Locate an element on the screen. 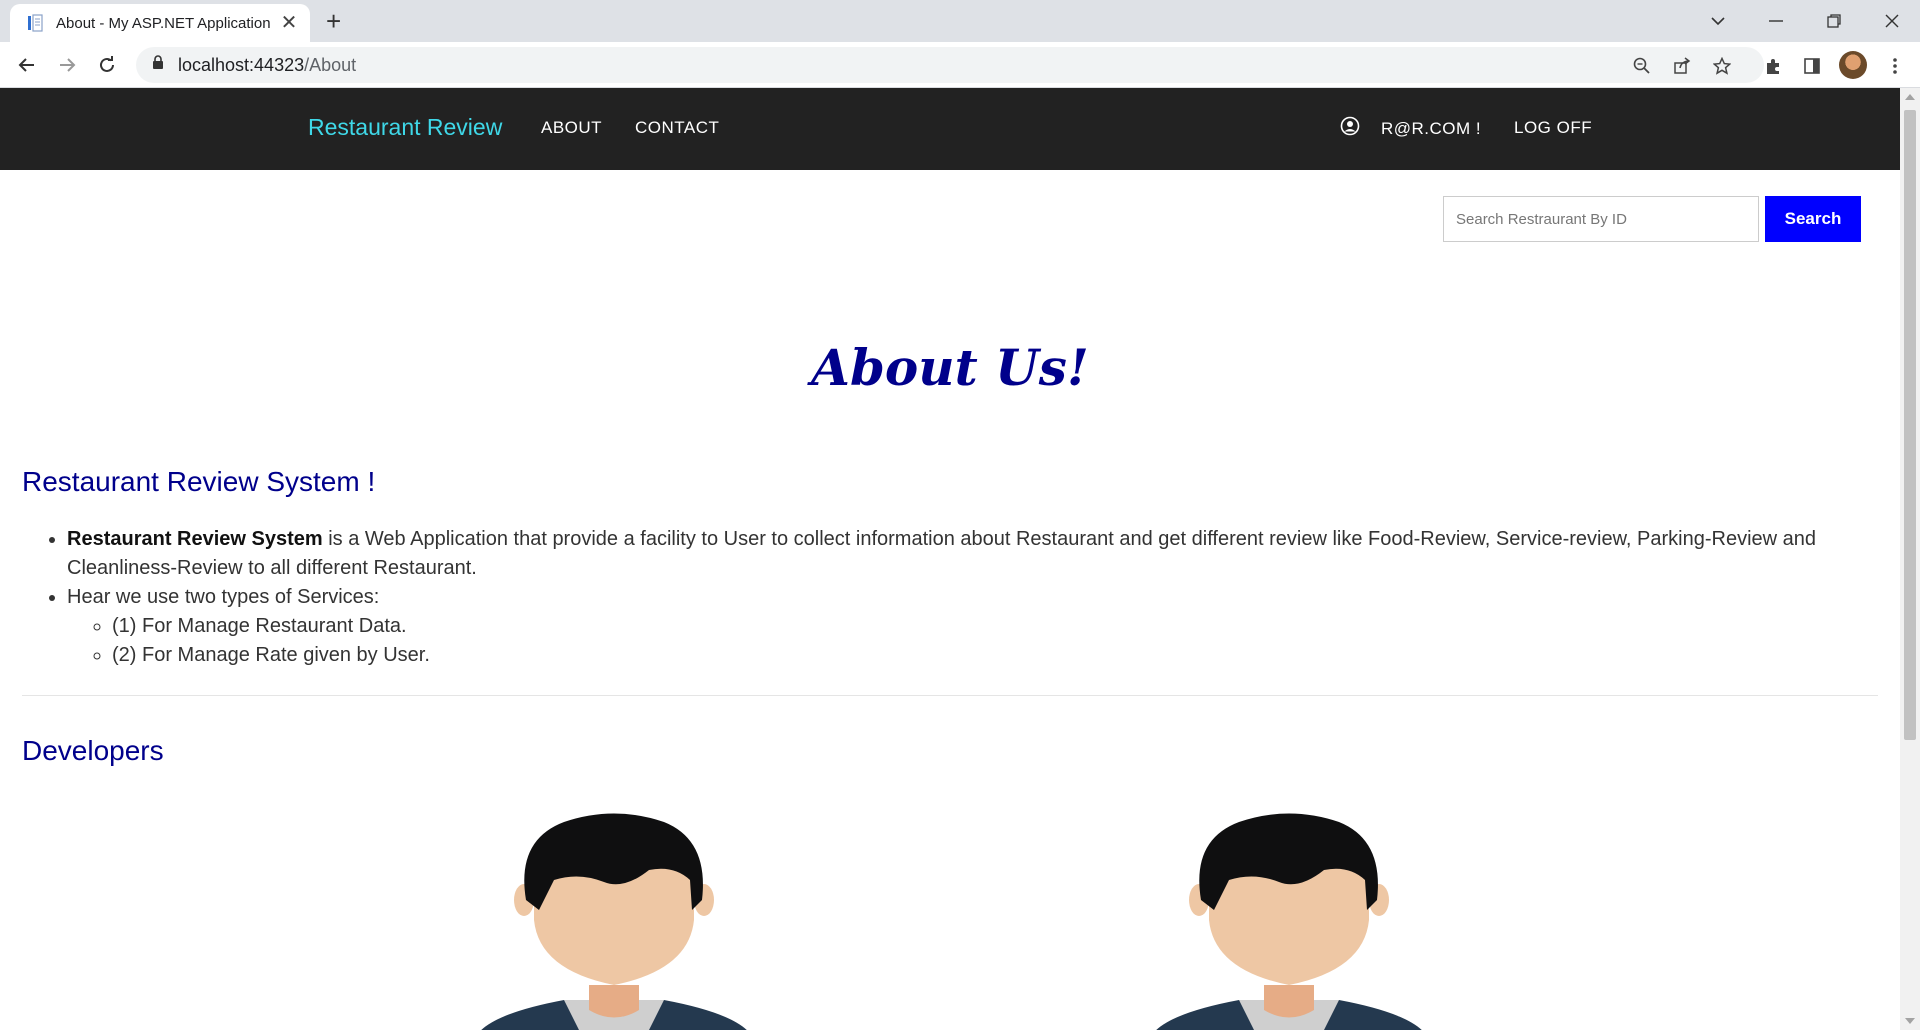 This screenshot has height=1030, width=1920. tab-title: About - My ASP.NET Application is located at coordinates (163, 23).